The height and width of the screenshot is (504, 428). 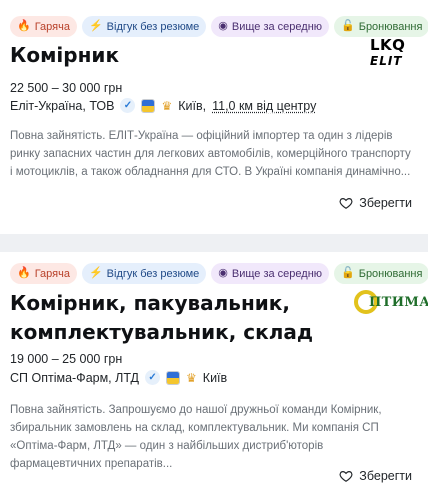 I want to click on city: Київ,, so click(x=192, y=105).